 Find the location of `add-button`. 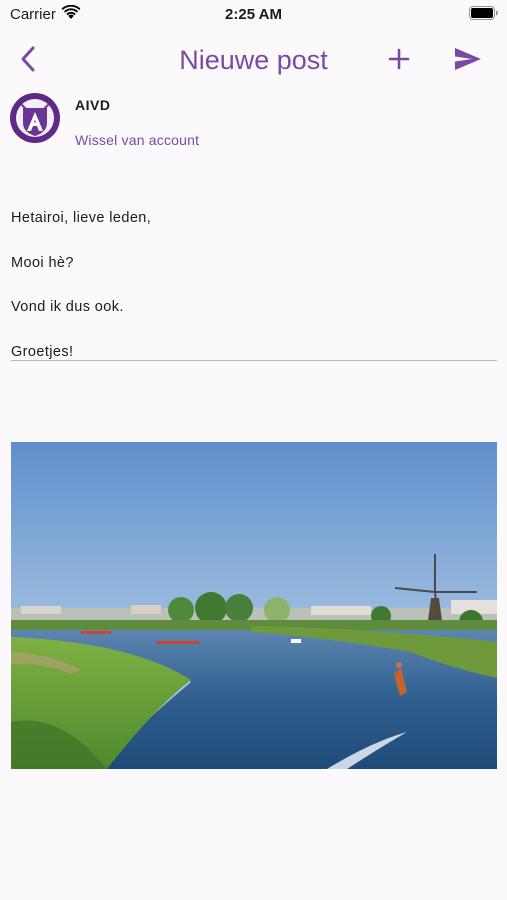

add-button is located at coordinates (399, 59).